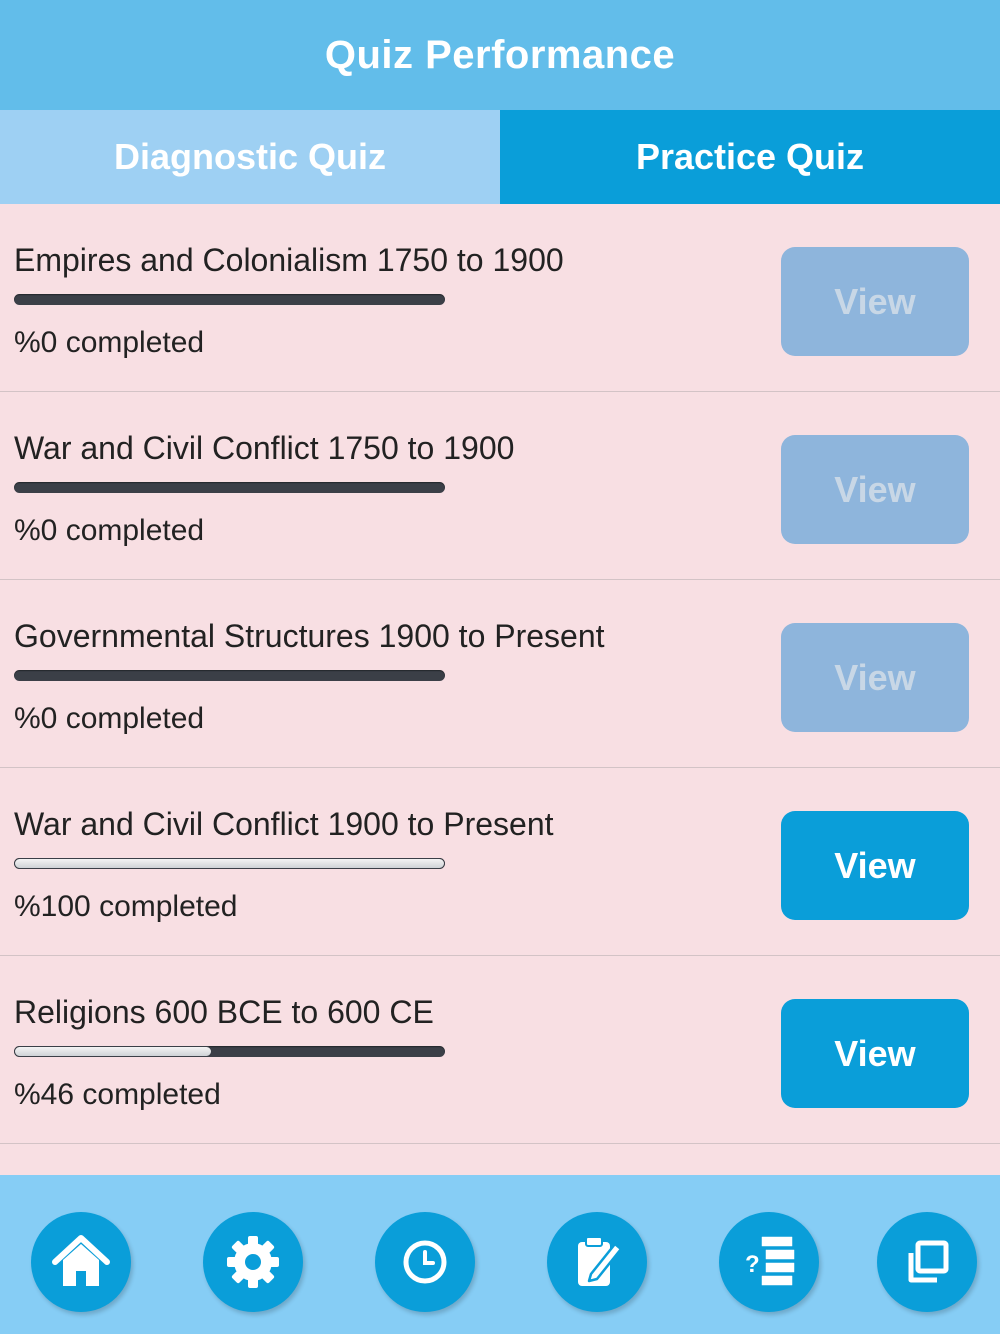 The height and width of the screenshot is (1334, 1000). Describe the element at coordinates (264, 448) in the screenshot. I see `quiz-title: War and Civil Conflict 1750 to 1900` at that location.